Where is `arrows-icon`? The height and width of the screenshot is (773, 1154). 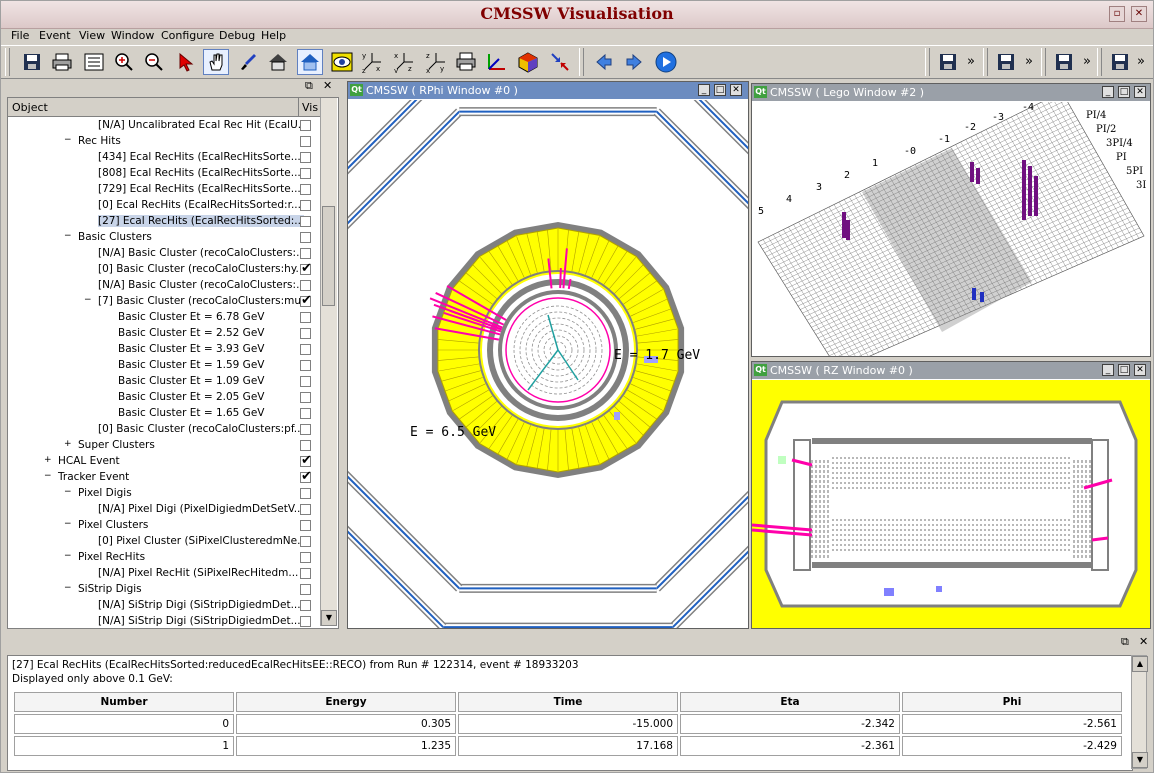
arrows-icon is located at coordinates (560, 62).